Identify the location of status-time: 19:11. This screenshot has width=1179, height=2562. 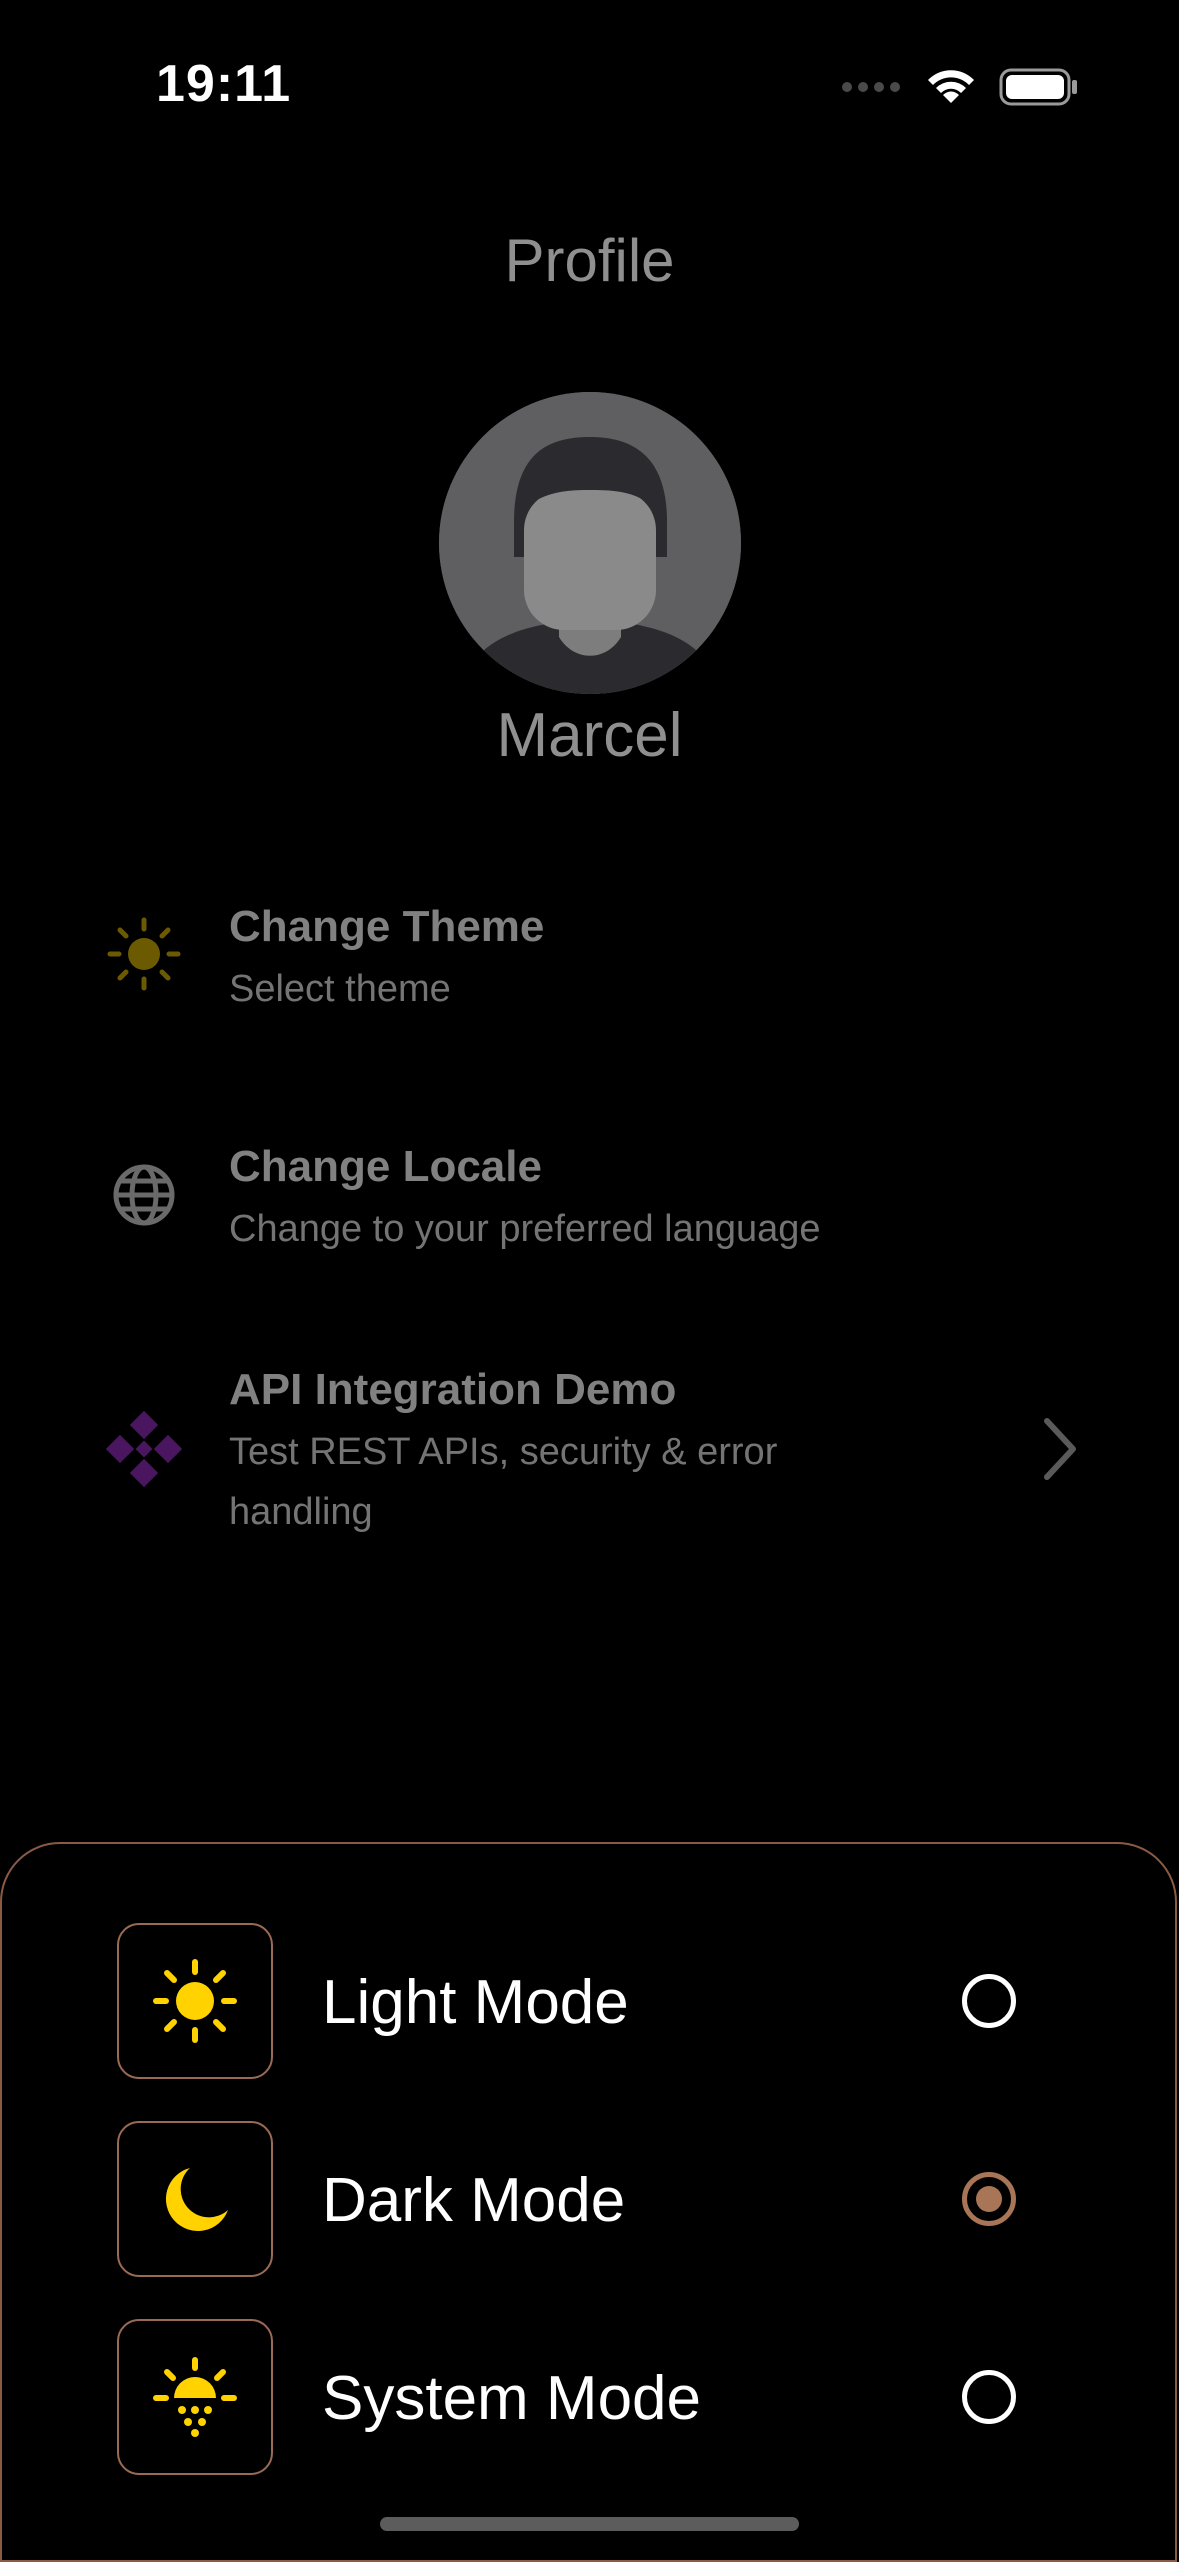
(224, 84).